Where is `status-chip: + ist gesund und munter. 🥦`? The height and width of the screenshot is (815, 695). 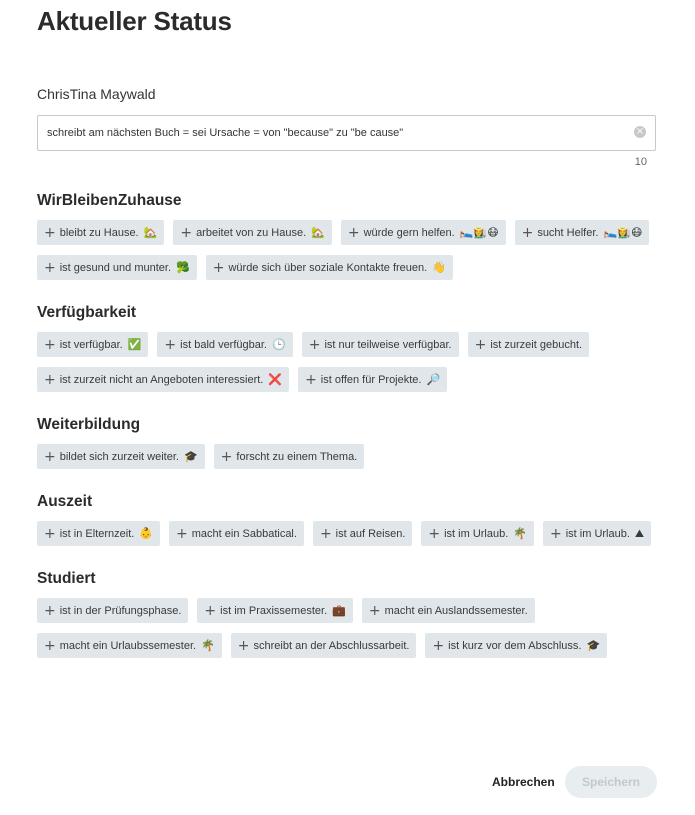 status-chip: + ist gesund und munter. 🥦 is located at coordinates (117, 267).